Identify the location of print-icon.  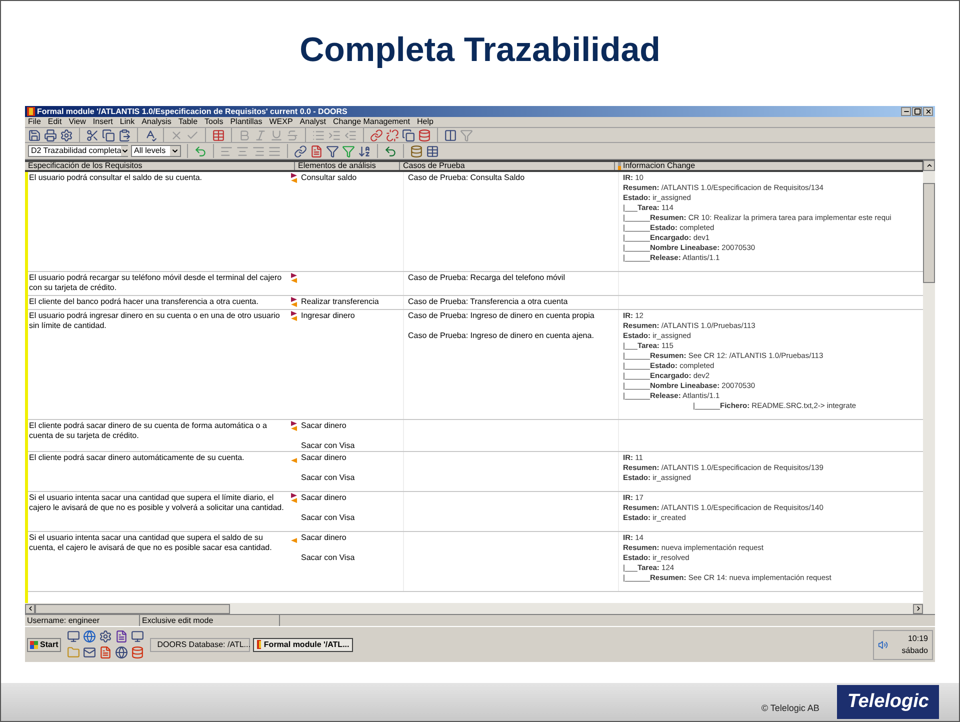
(50, 135).